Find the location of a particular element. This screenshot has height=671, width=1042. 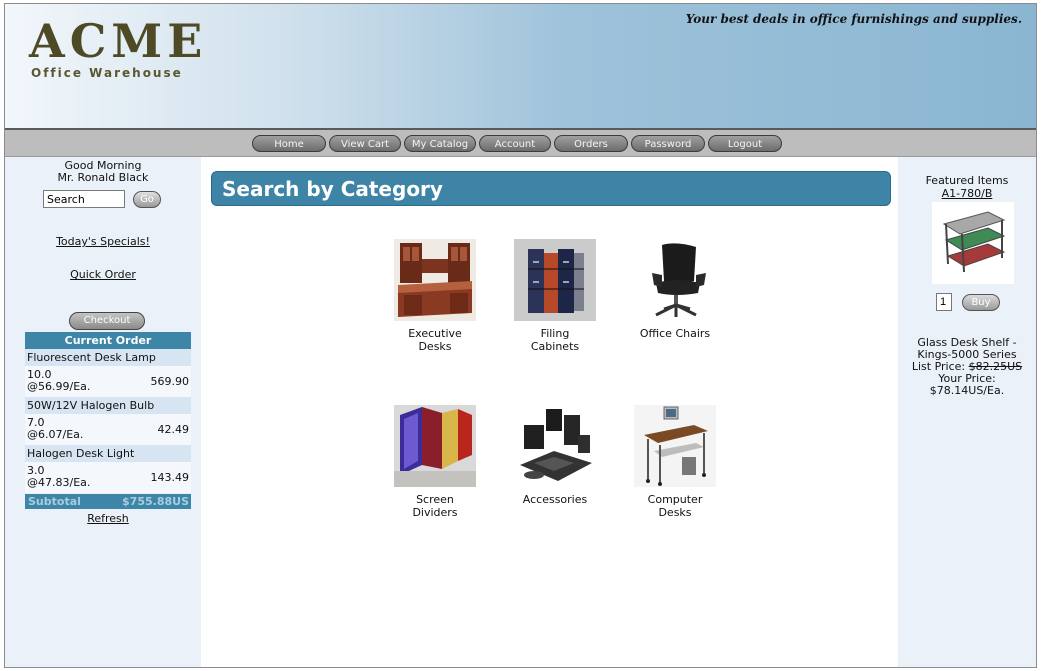

order-item-line: 7.0 @6.07/Ea. 42.49 is located at coordinates (108, 429).